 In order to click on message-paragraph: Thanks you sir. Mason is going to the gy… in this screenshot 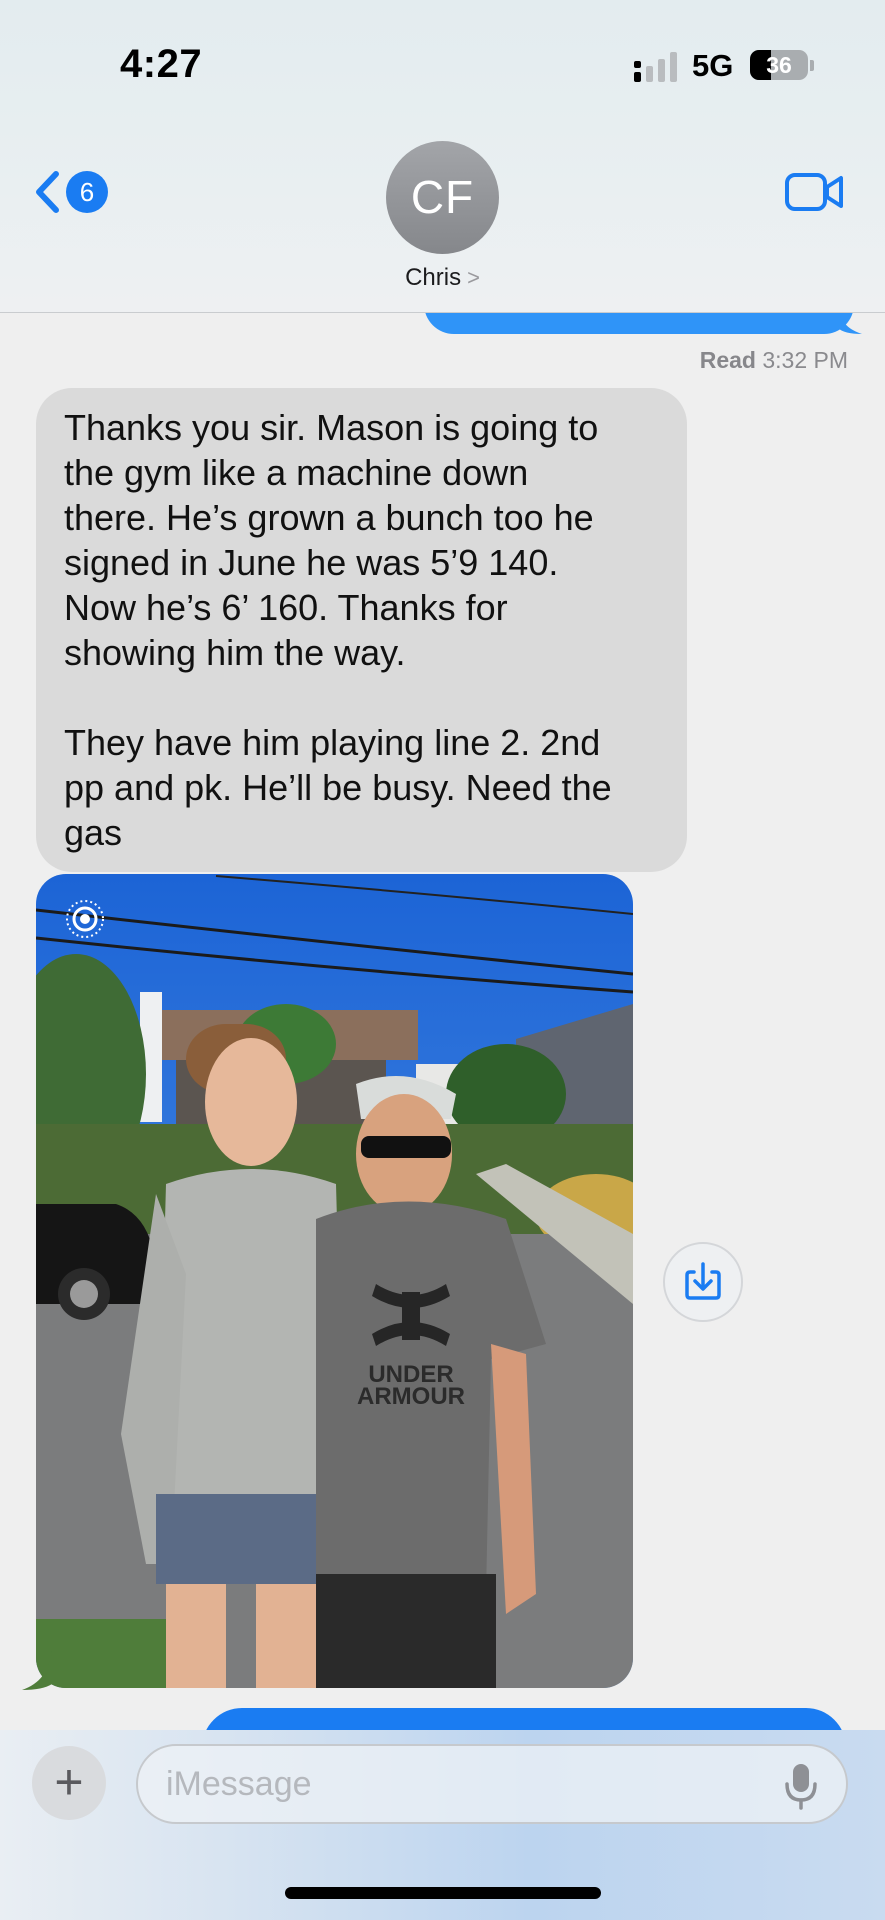, I will do `click(364, 540)`.